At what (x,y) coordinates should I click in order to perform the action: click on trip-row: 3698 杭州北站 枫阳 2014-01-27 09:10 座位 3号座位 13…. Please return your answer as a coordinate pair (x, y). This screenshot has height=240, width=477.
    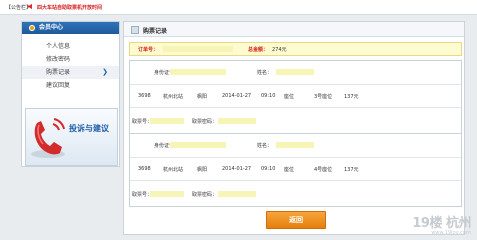
    Looking at the image, I should click on (295, 95).